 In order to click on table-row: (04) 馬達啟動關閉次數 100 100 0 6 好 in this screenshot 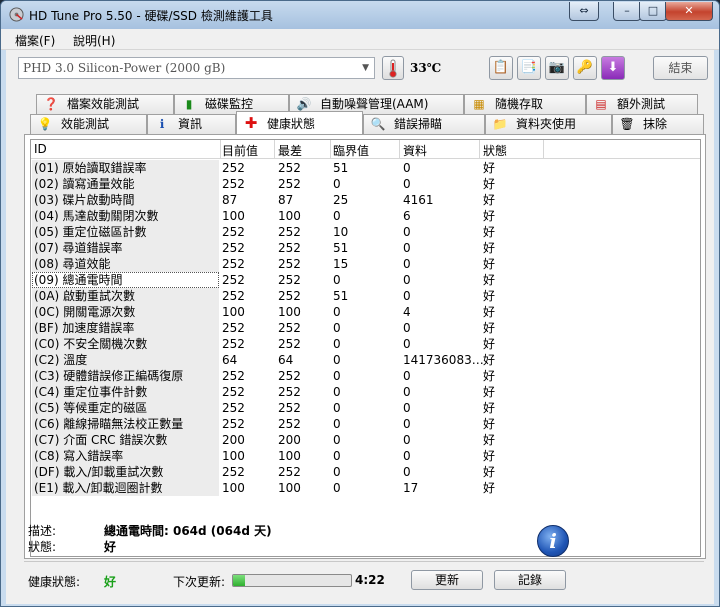, I will do `click(365, 216)`.